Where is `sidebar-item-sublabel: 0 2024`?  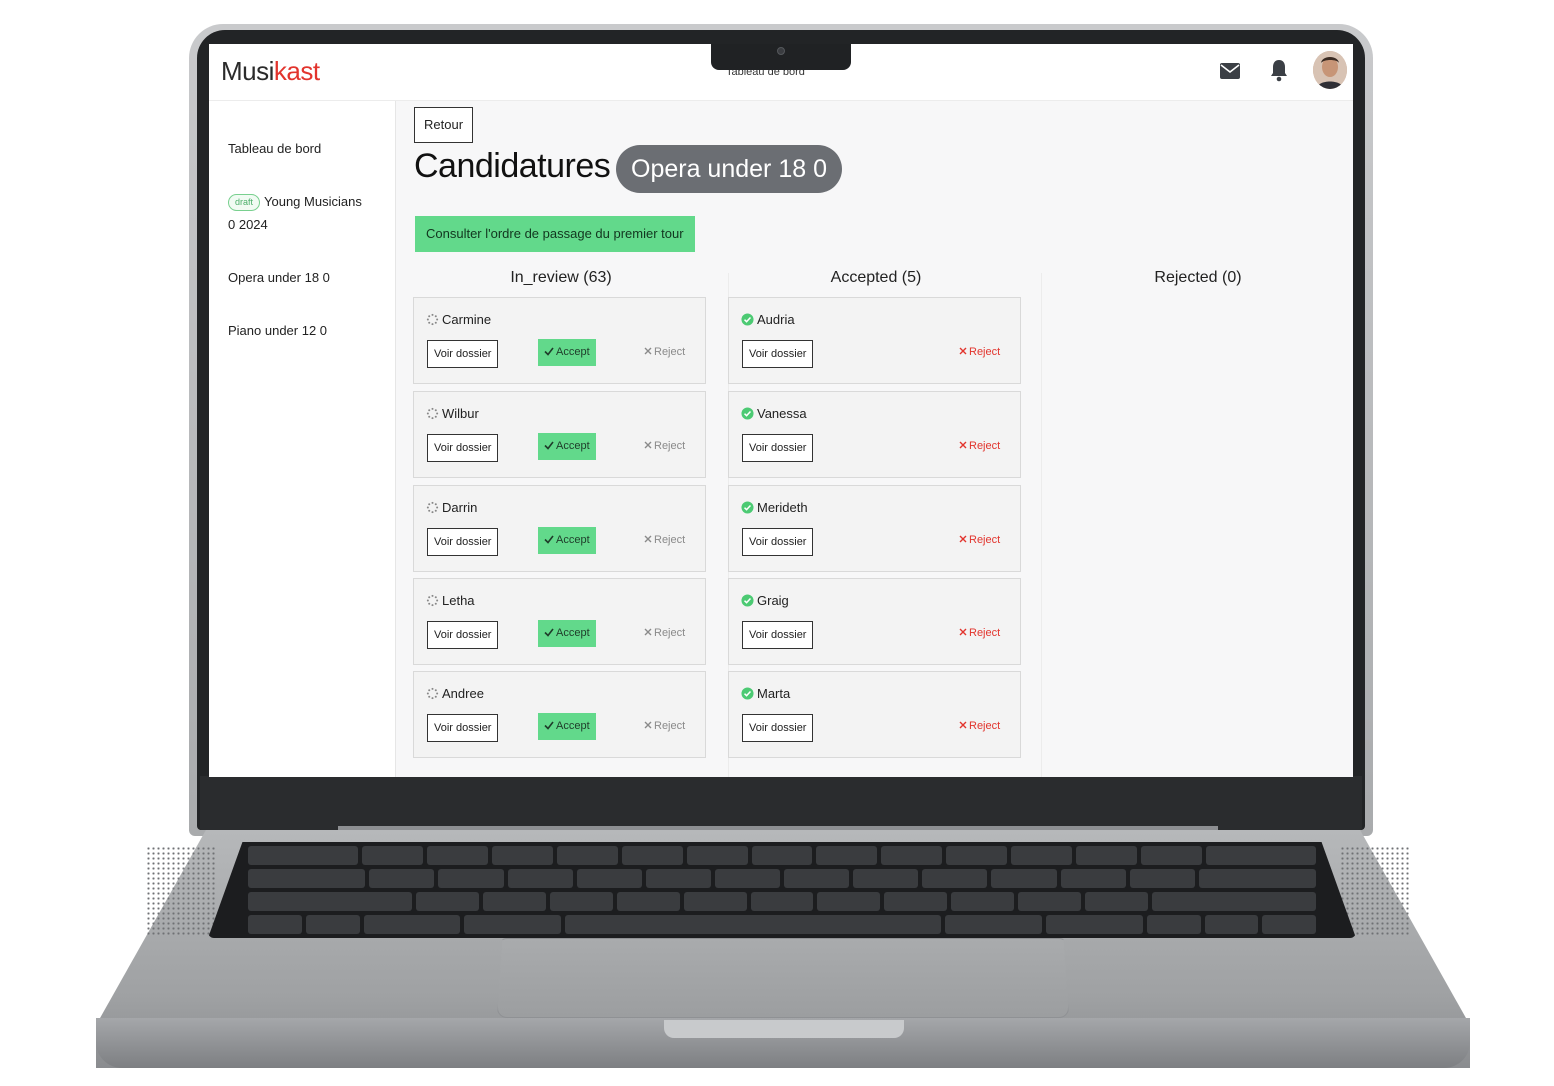 sidebar-item-sublabel: 0 2024 is located at coordinates (248, 224).